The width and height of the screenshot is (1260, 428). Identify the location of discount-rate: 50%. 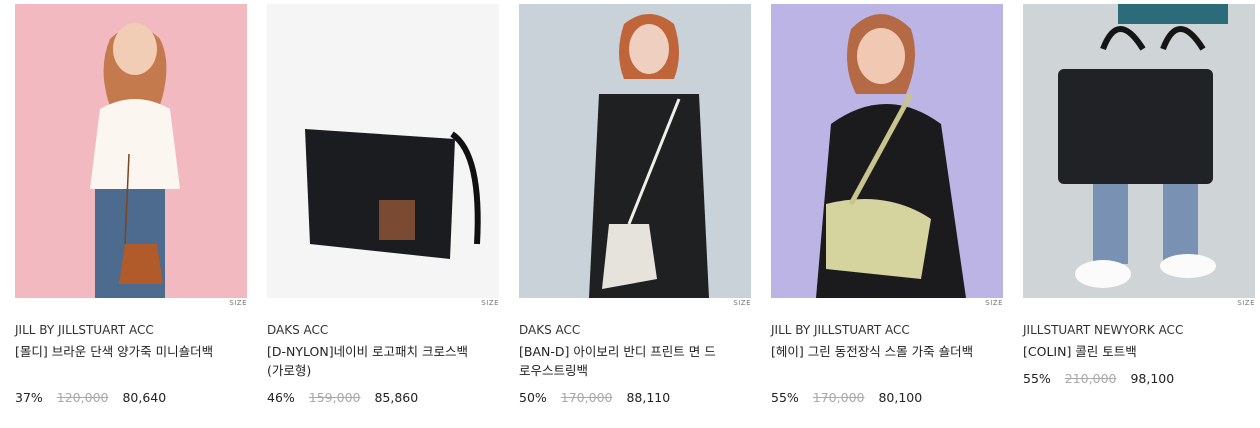
(533, 397).